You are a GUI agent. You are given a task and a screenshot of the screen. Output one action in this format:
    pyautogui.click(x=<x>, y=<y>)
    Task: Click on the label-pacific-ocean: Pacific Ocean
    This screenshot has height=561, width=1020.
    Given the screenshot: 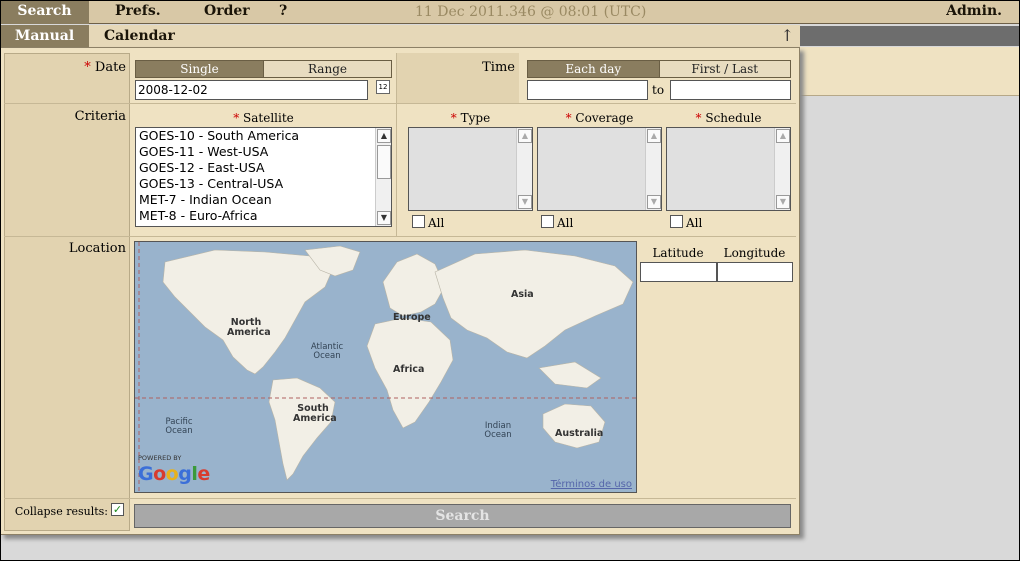 What is the action you would take?
    pyautogui.click(x=179, y=426)
    